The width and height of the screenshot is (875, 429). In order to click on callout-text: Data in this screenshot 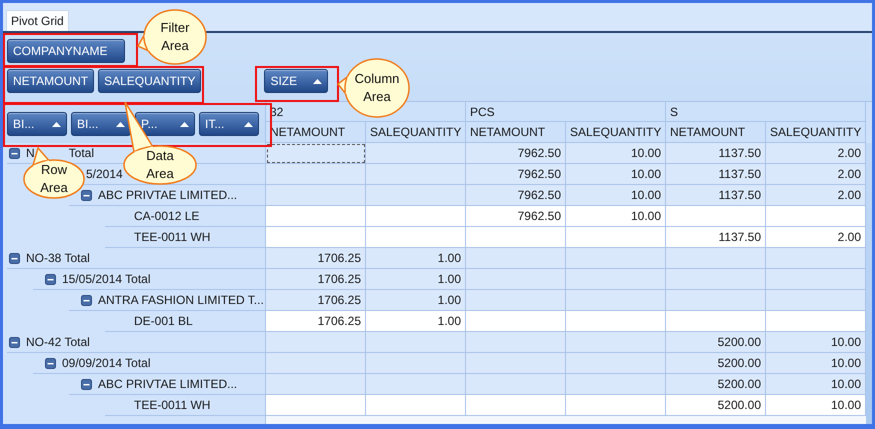, I will do `click(160, 156)`.